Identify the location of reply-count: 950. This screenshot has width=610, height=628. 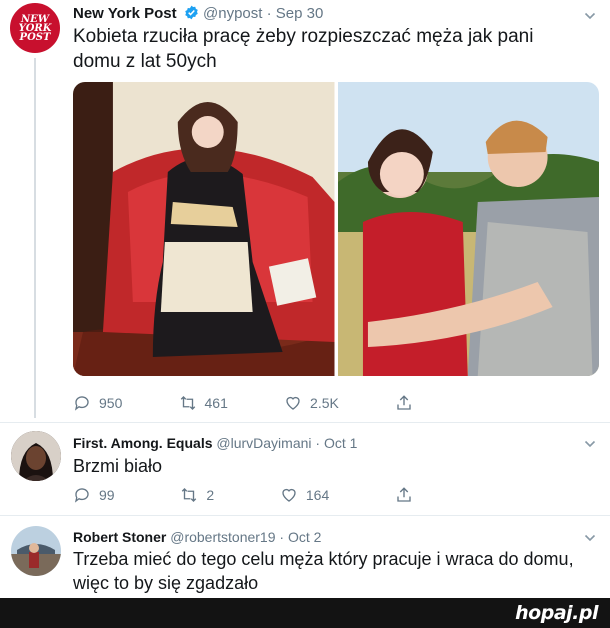
(111, 403).